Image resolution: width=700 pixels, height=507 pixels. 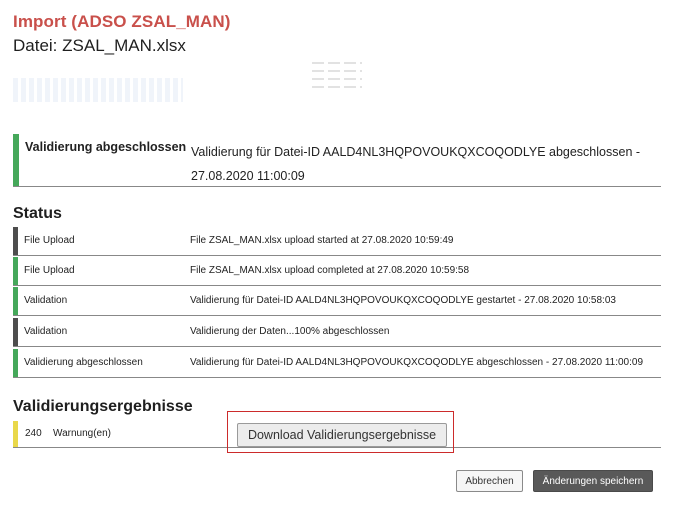 What do you see at coordinates (489, 481) in the screenshot?
I see `cancel-button: Abbrechen` at bounding box center [489, 481].